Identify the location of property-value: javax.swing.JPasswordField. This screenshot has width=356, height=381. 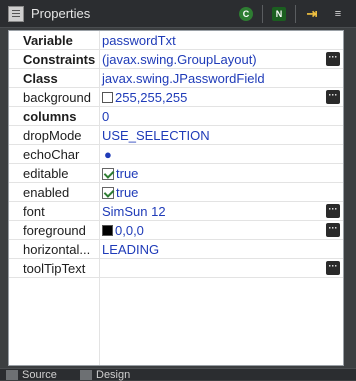
(221, 78).